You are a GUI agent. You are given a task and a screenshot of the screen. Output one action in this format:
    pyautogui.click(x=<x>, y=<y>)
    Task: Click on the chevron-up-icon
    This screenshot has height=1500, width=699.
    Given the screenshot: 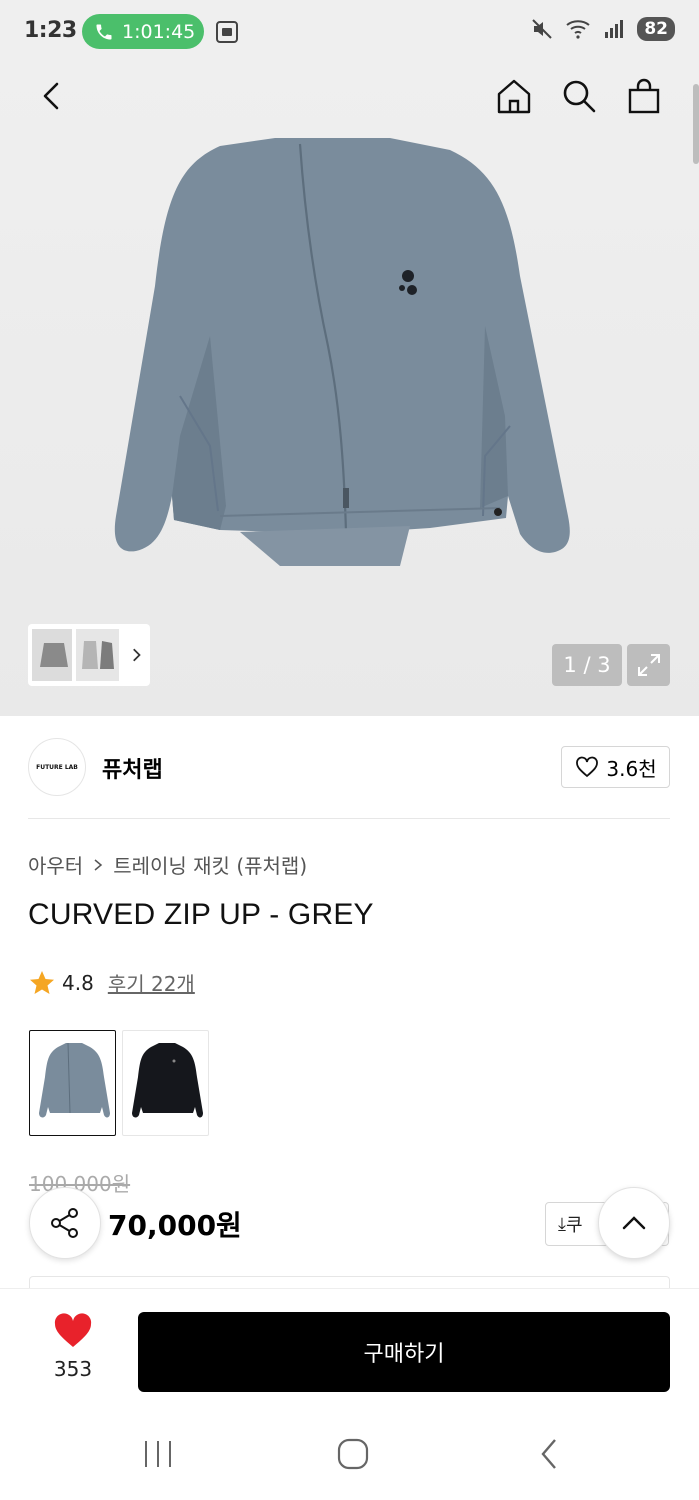 What is the action you would take?
    pyautogui.click(x=634, y=1223)
    